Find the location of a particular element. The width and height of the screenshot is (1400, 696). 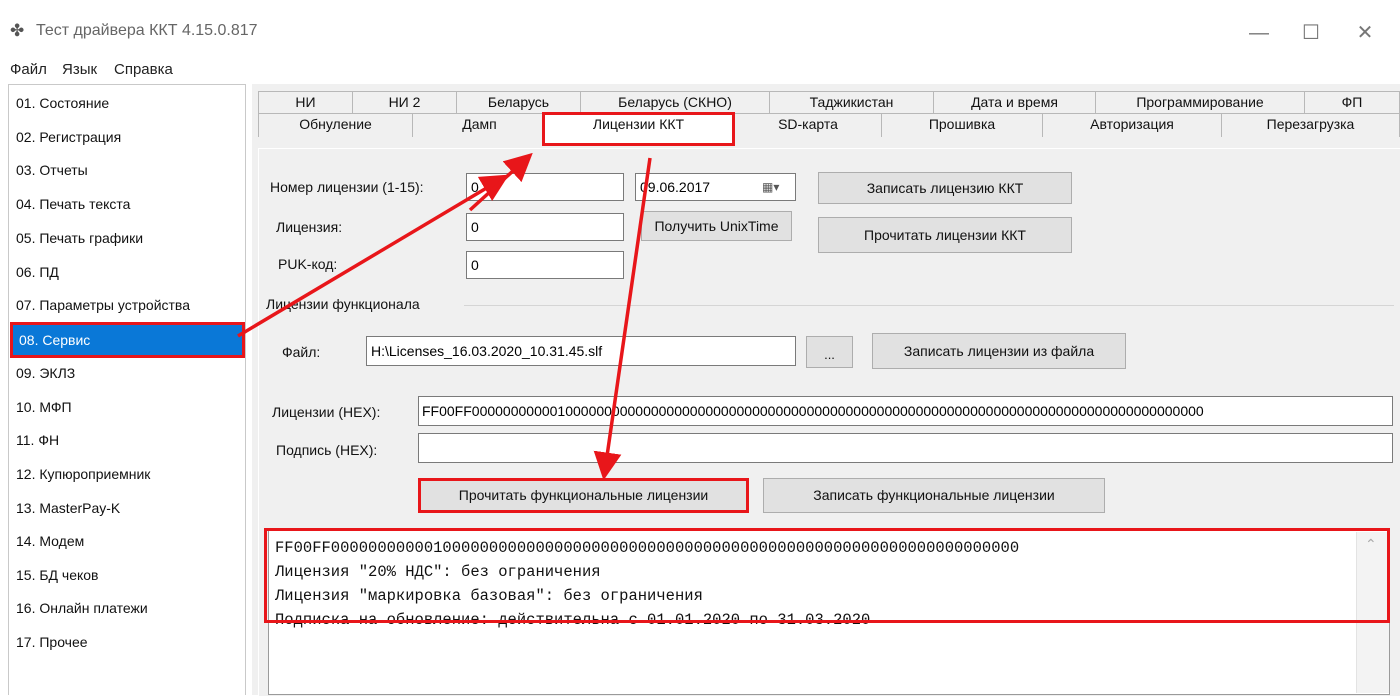

annotation-arrows is located at coordinates (444, 316).